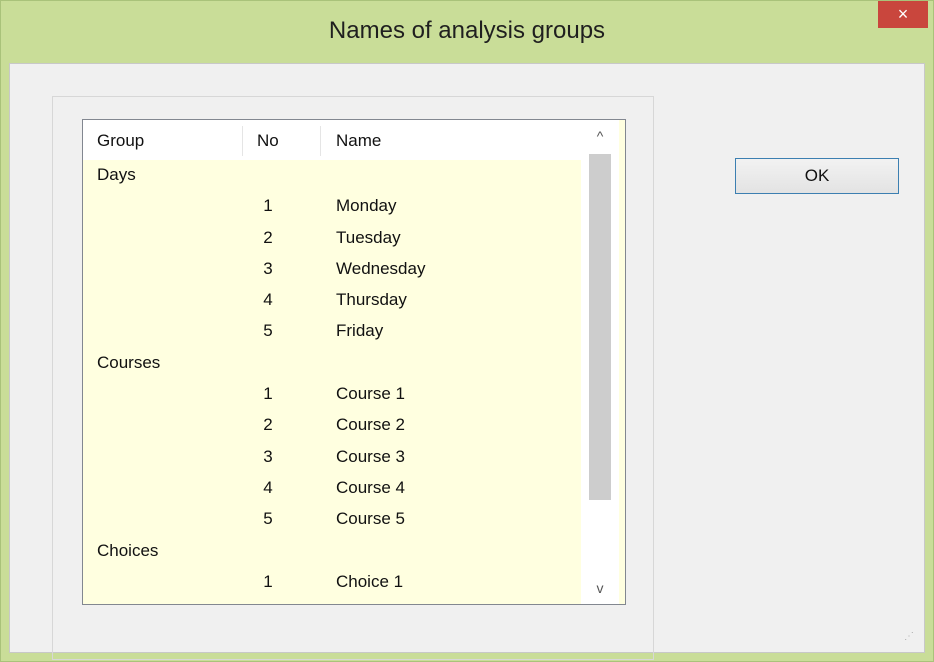 The width and height of the screenshot is (934, 662). I want to click on title-bar: Names of analysis groups ×, so click(467, 32).